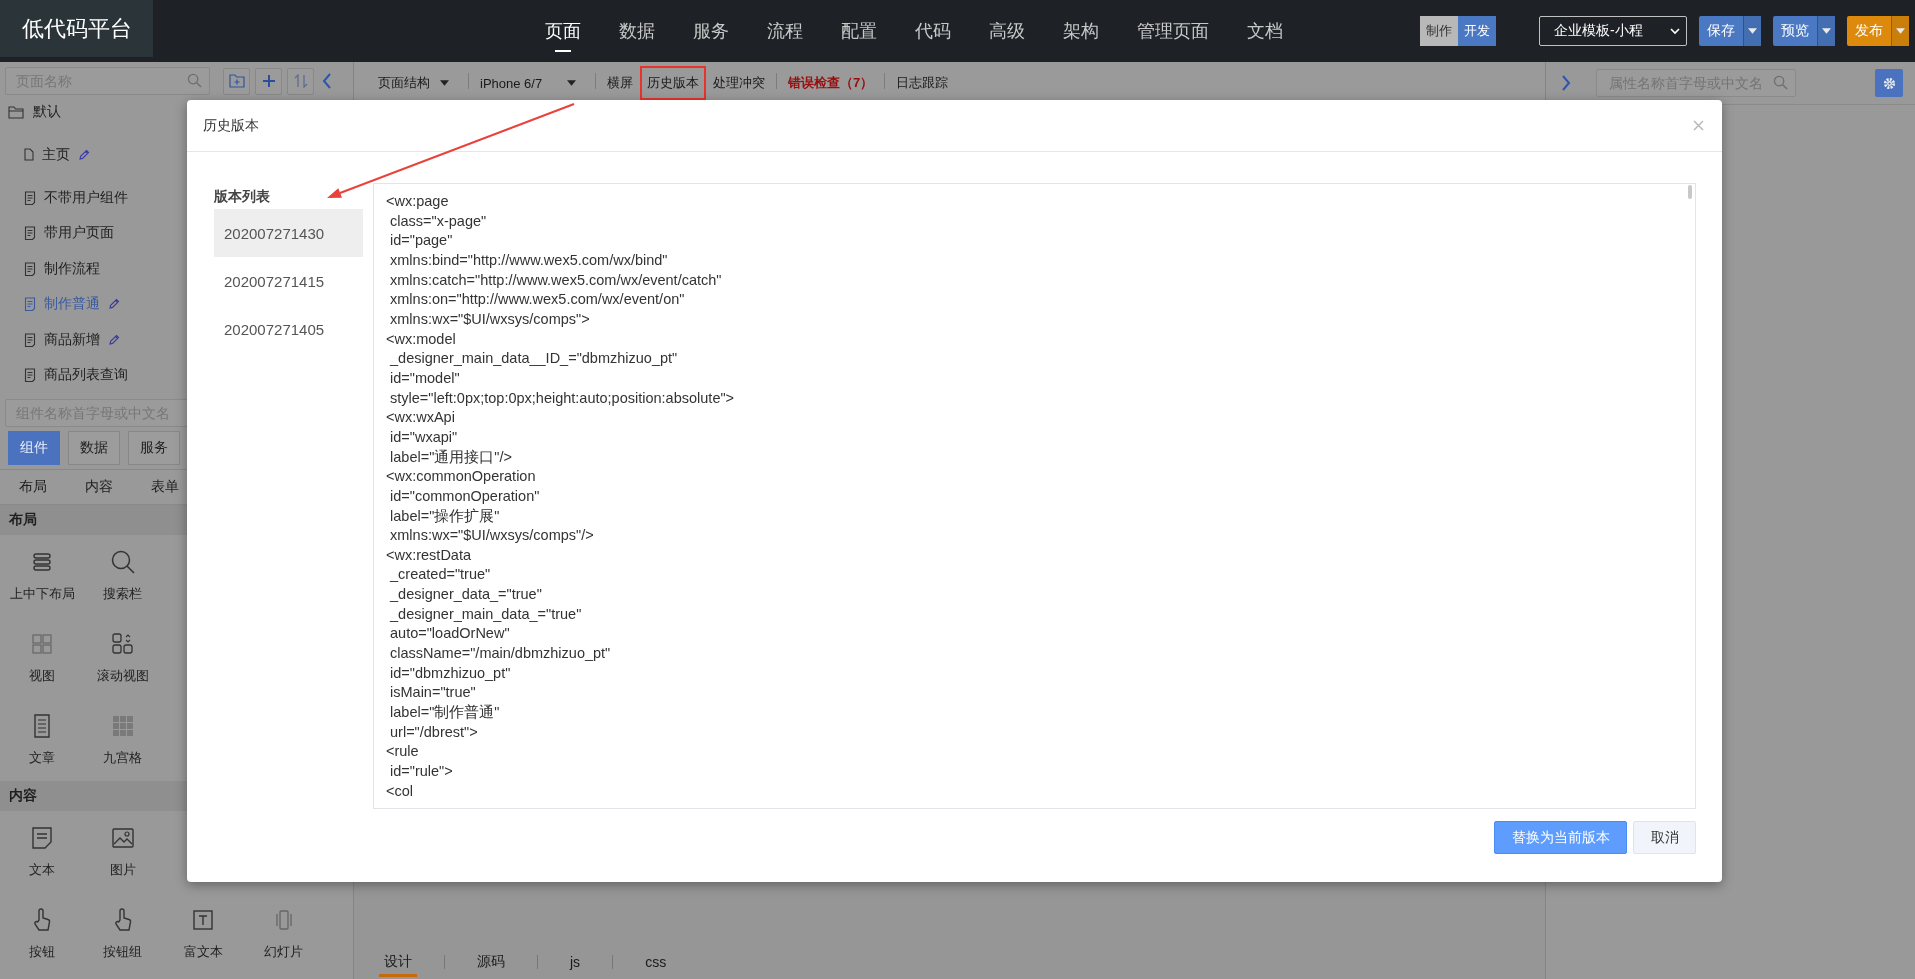 The image size is (1915, 979). I want to click on code-line: label="操作扩展", so click(444, 516).